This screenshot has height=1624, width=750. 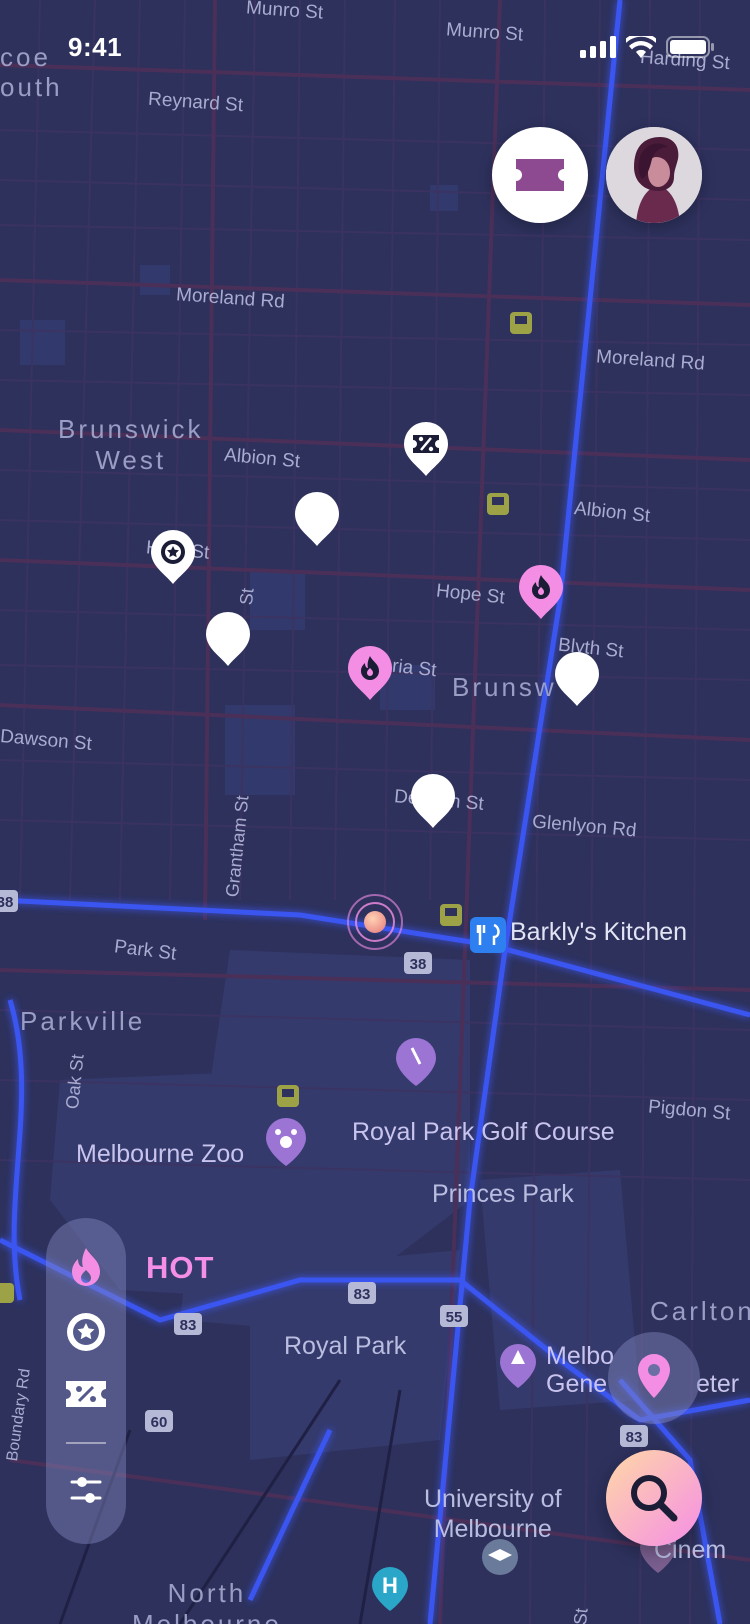 I want to click on location-pin-icon, so click(x=654, y=1376).